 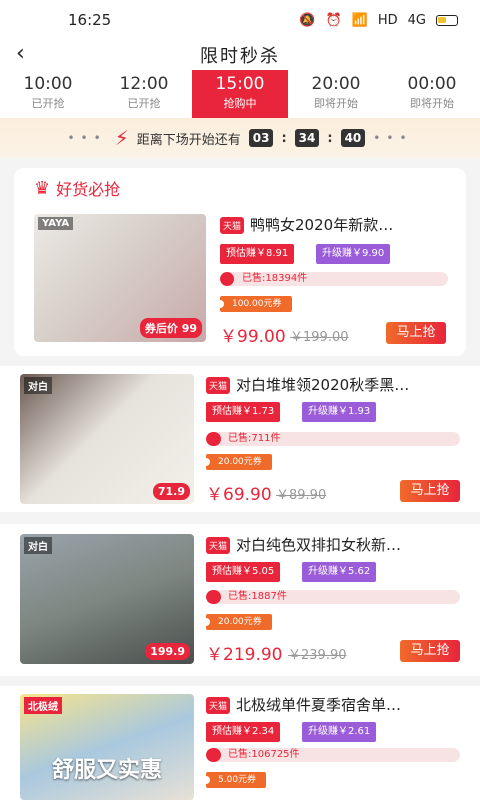 I want to click on countdown-hours: 03, so click(x=261, y=138).